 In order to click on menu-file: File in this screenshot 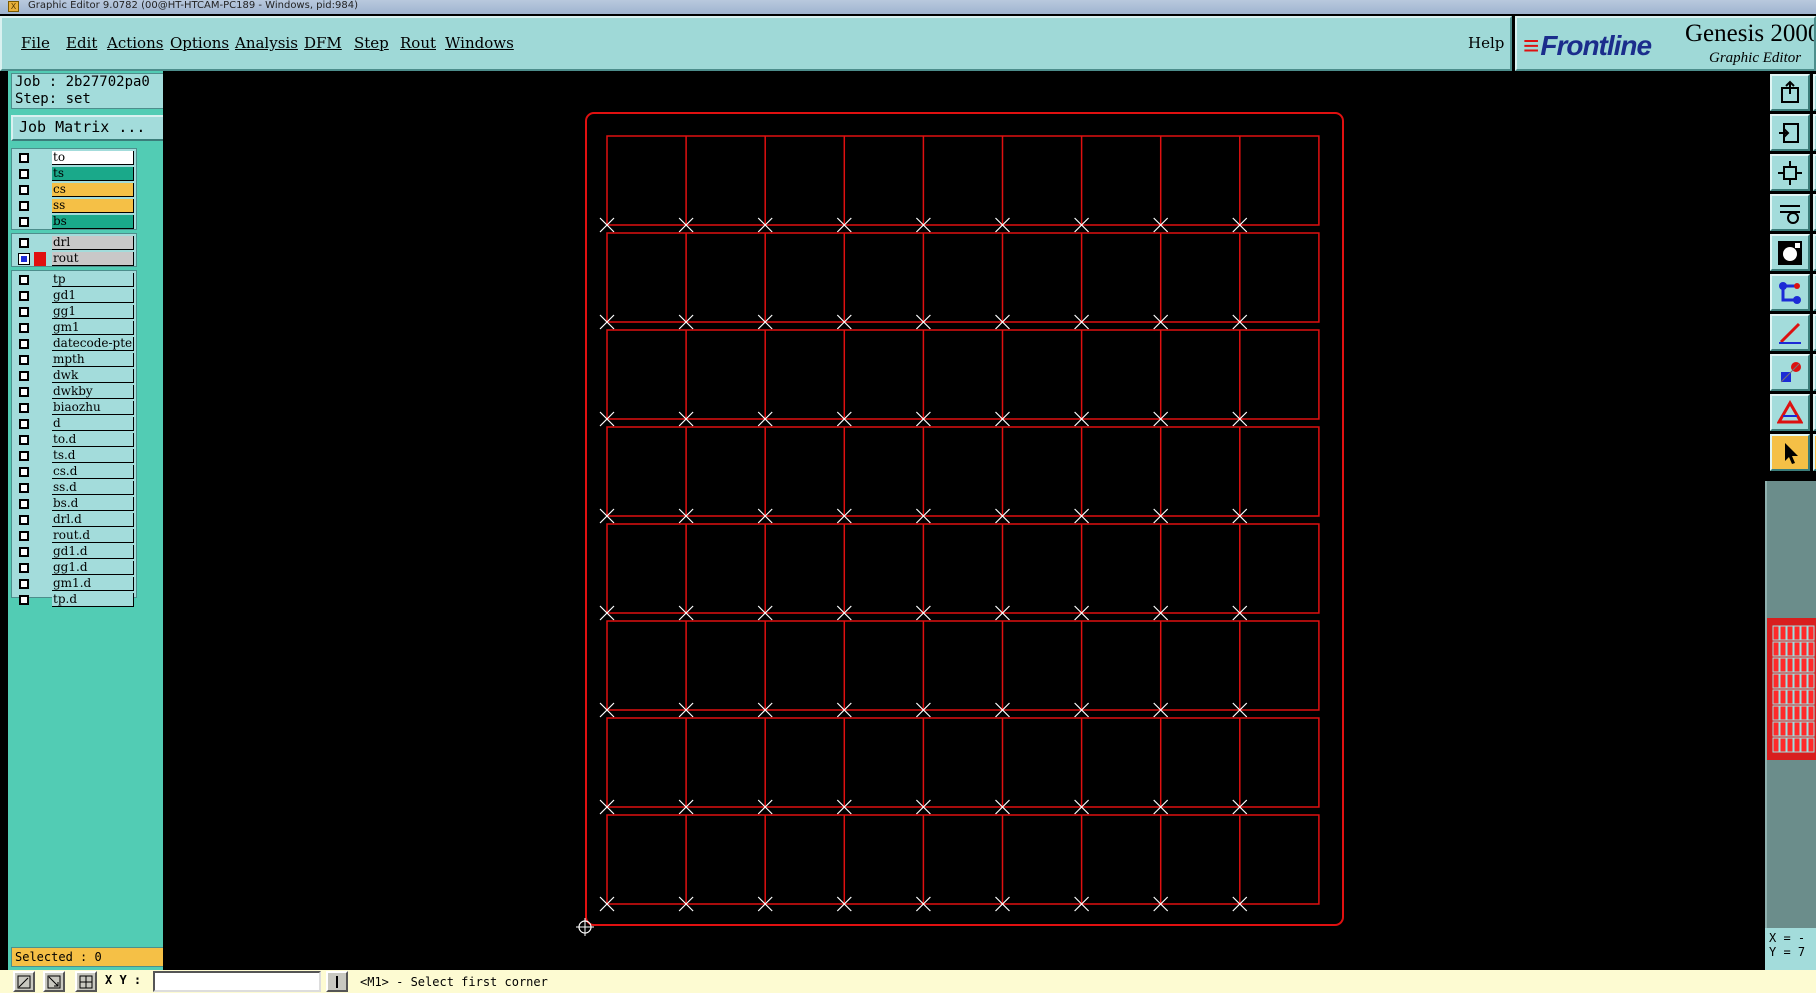, I will do `click(35, 43)`.